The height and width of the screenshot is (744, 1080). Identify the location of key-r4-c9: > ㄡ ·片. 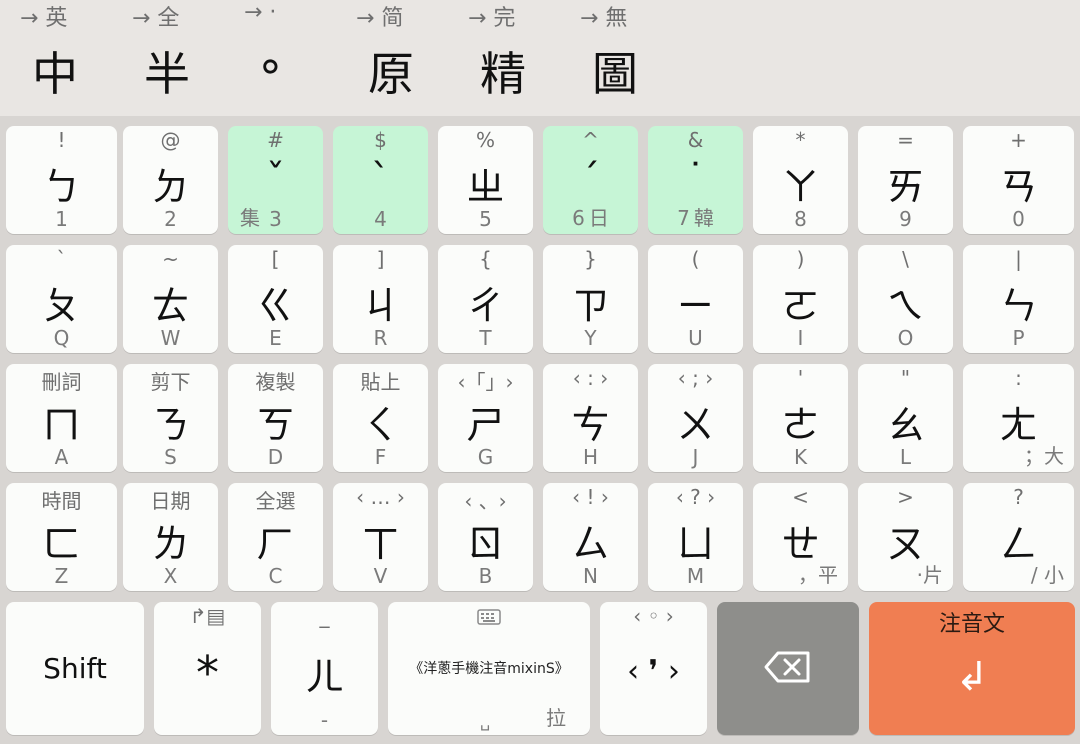
(905, 537).